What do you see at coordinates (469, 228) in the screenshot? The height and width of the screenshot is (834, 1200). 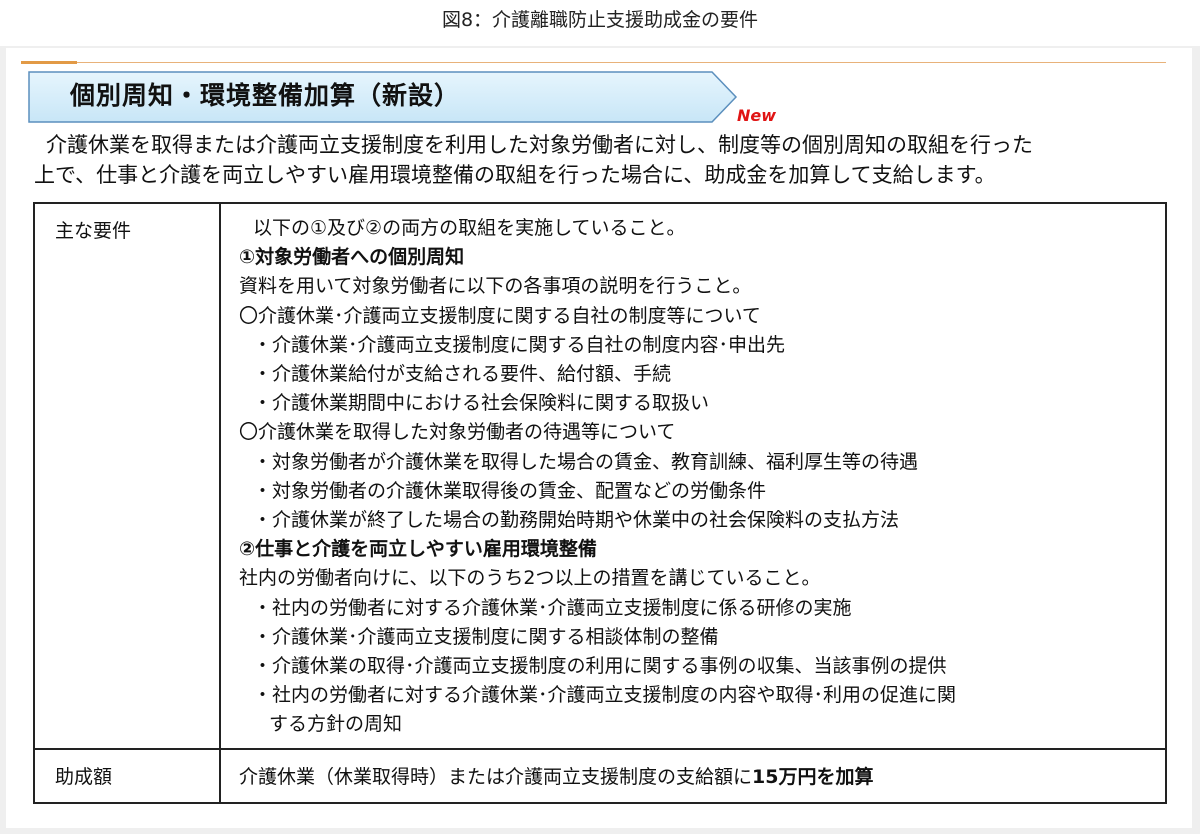 I see `req-line: 以下の①及び②の両方の取組を実施していること。` at bounding box center [469, 228].